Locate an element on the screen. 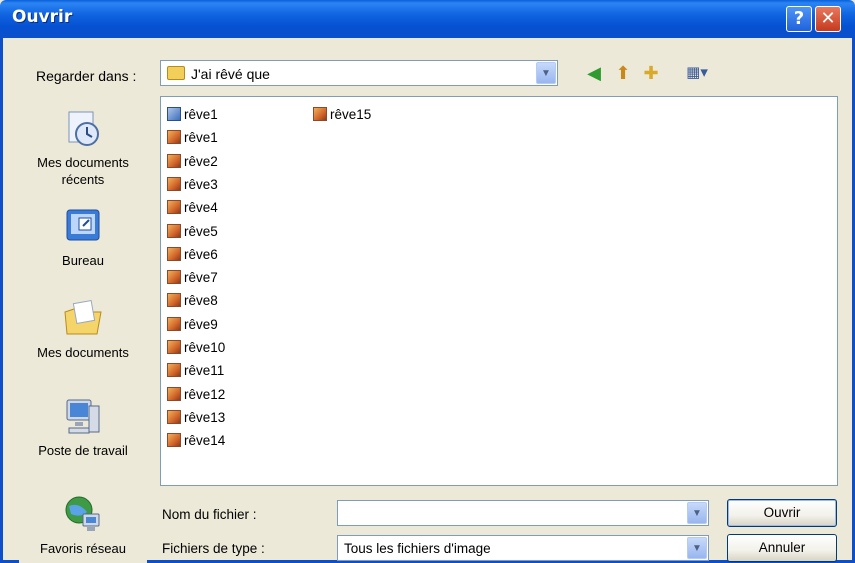 This screenshot has width=855, height=563. file-item: rêve8 is located at coordinates (192, 301).